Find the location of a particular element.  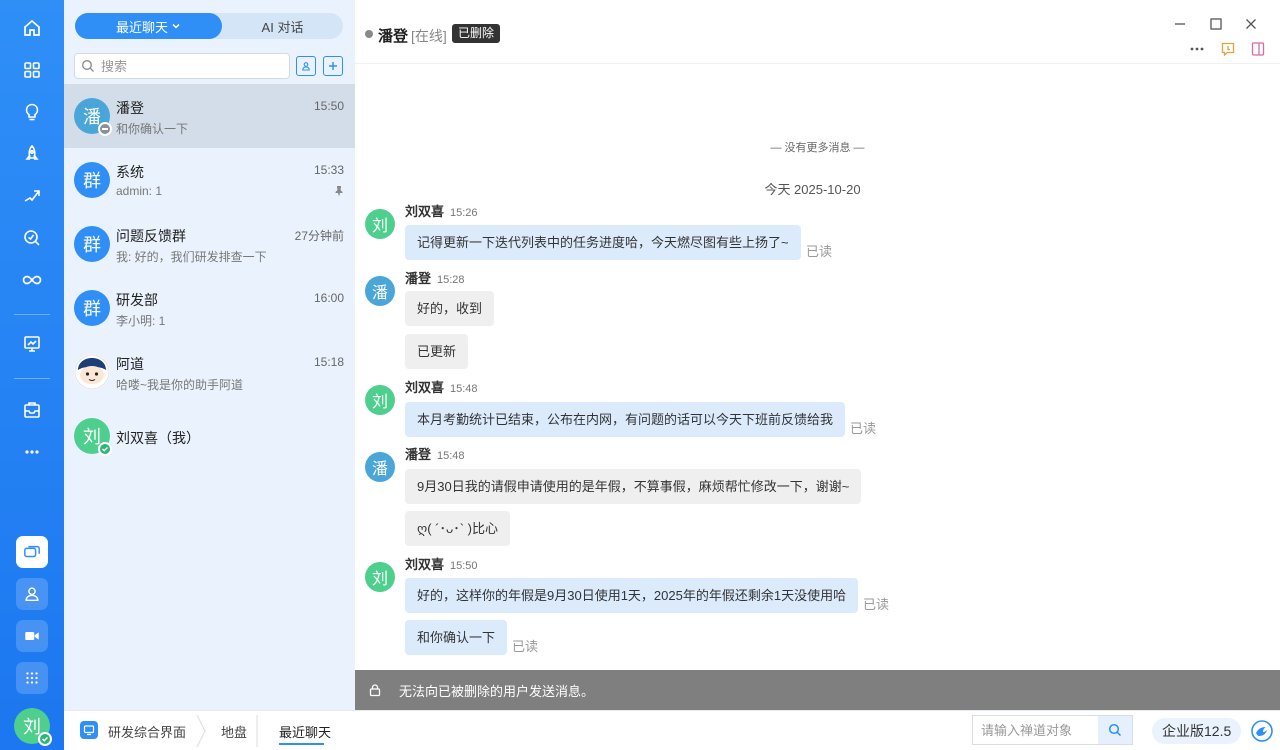

assistant-avatar is located at coordinates (92, 372).